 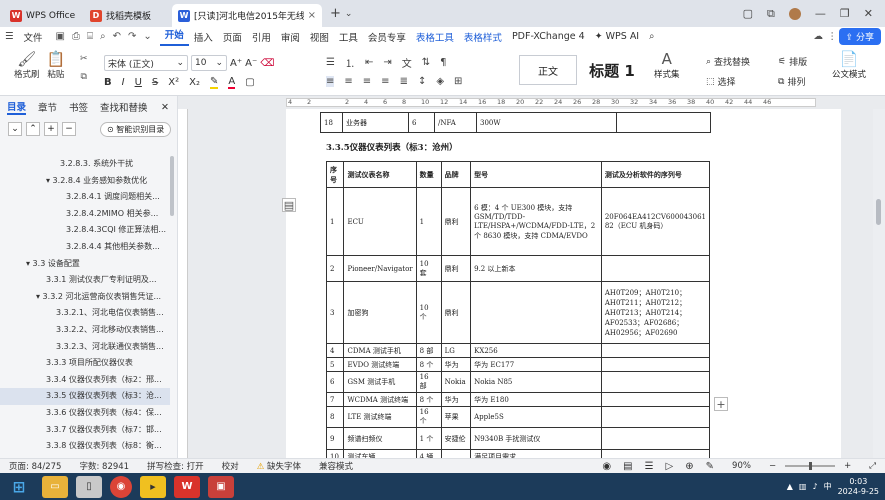 I want to click on restore-icon: ❐, so click(x=845, y=13).